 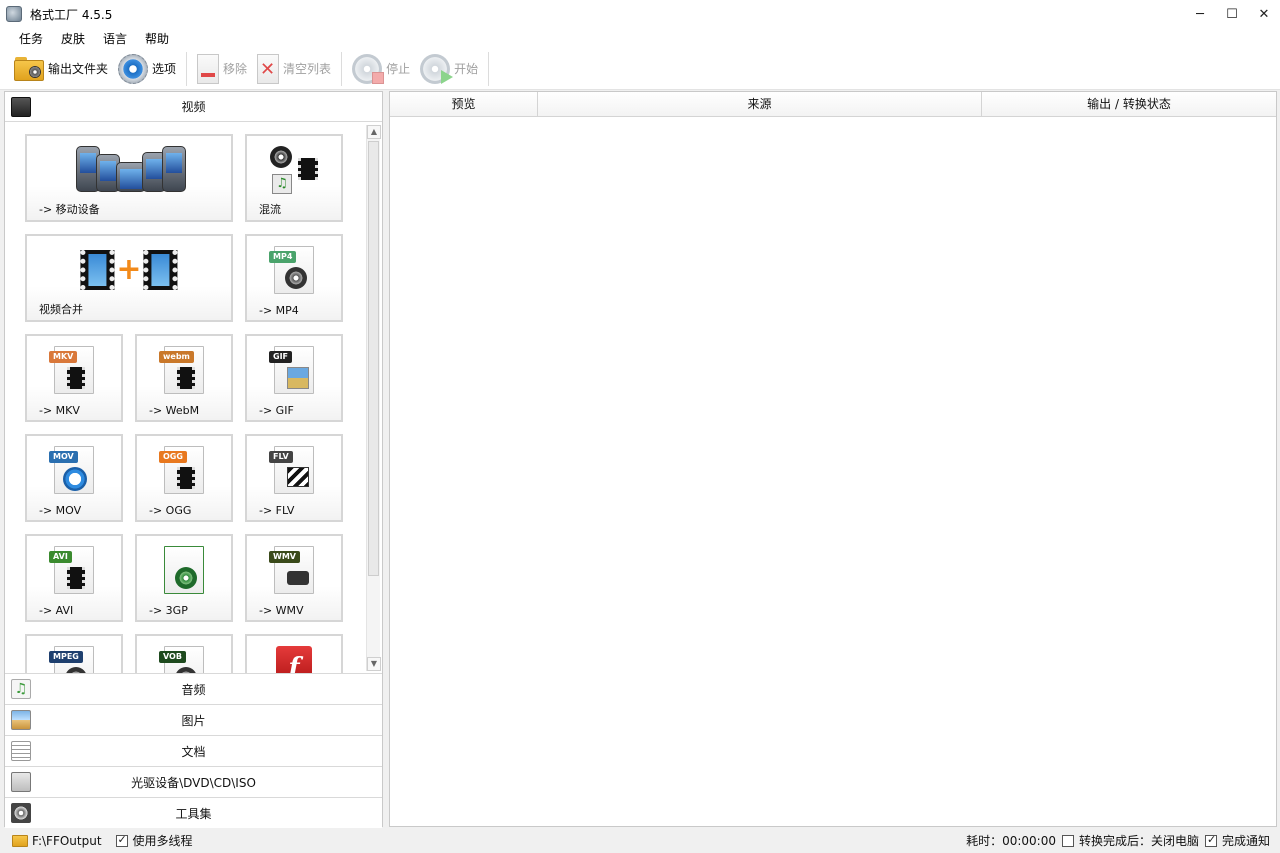 I want to click on stop-button: 停止, so click(x=381, y=69).